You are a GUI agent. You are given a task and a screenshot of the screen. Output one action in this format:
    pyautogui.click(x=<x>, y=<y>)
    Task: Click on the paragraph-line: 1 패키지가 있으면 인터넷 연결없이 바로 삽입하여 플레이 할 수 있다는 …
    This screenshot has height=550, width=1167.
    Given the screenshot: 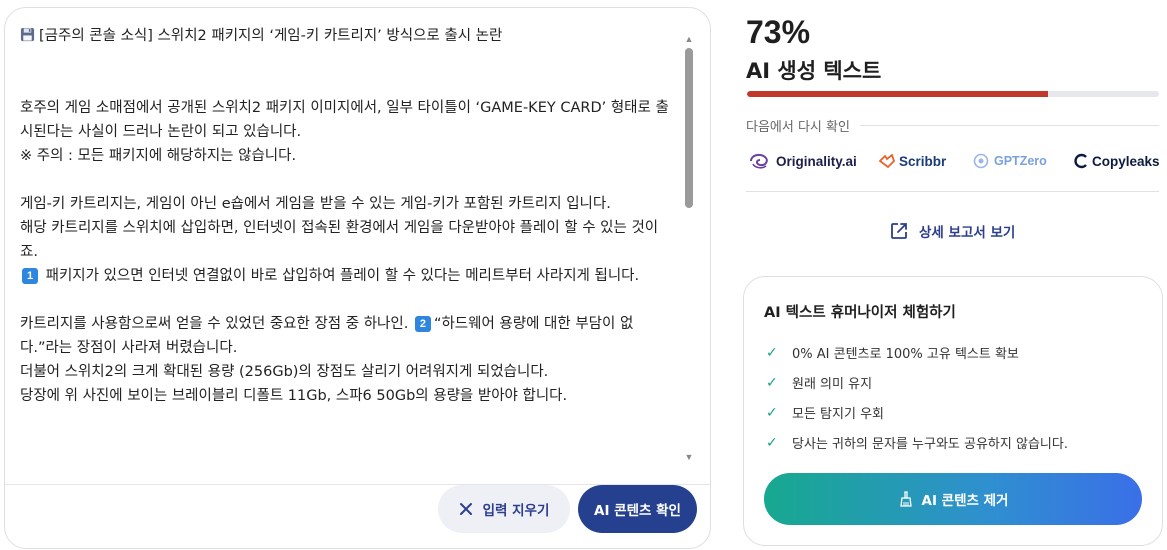 What is the action you would take?
    pyautogui.click(x=345, y=276)
    